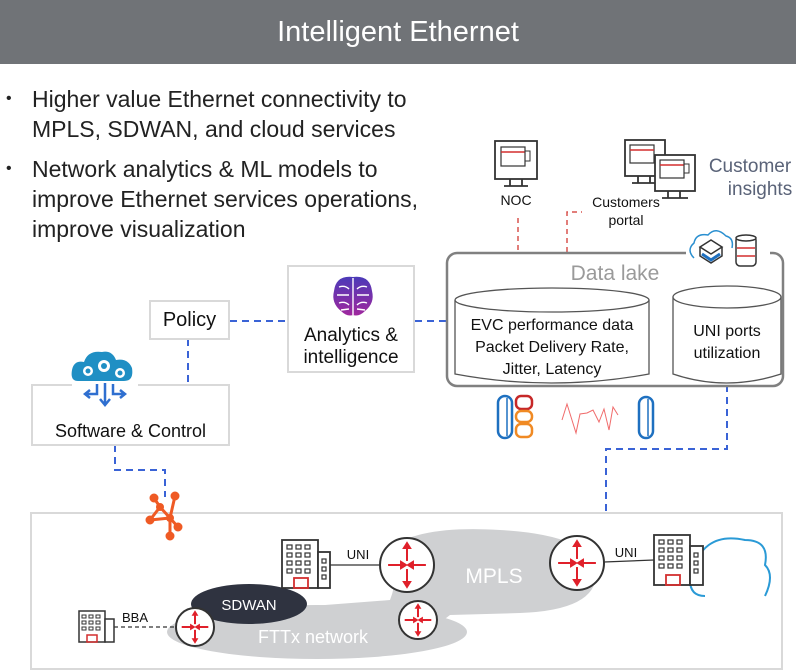  I want to click on uni-line-2: utilization, so click(727, 353).